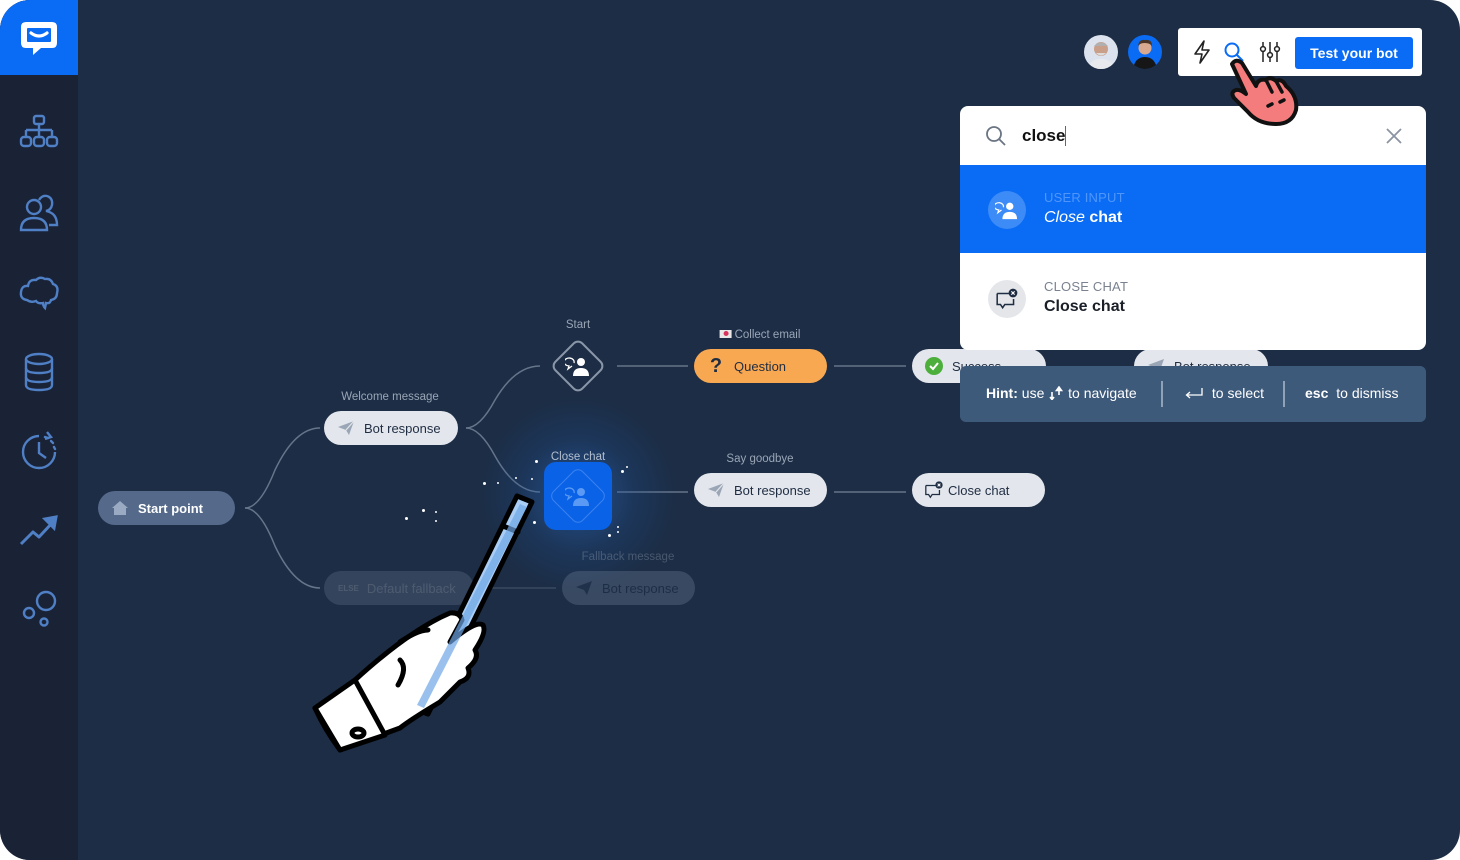 The height and width of the screenshot is (860, 1460). I want to click on sidebar-item-users, so click(39, 214).